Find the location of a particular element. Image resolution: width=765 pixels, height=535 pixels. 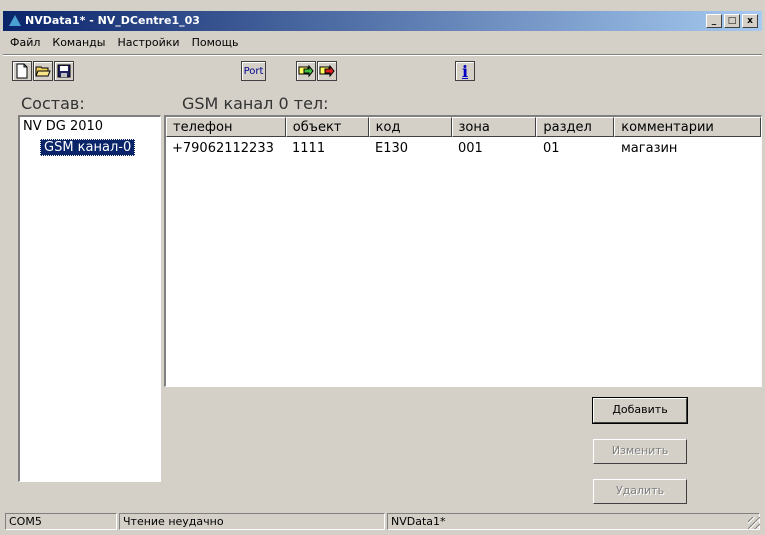

minimize-button: _ is located at coordinates (714, 21).